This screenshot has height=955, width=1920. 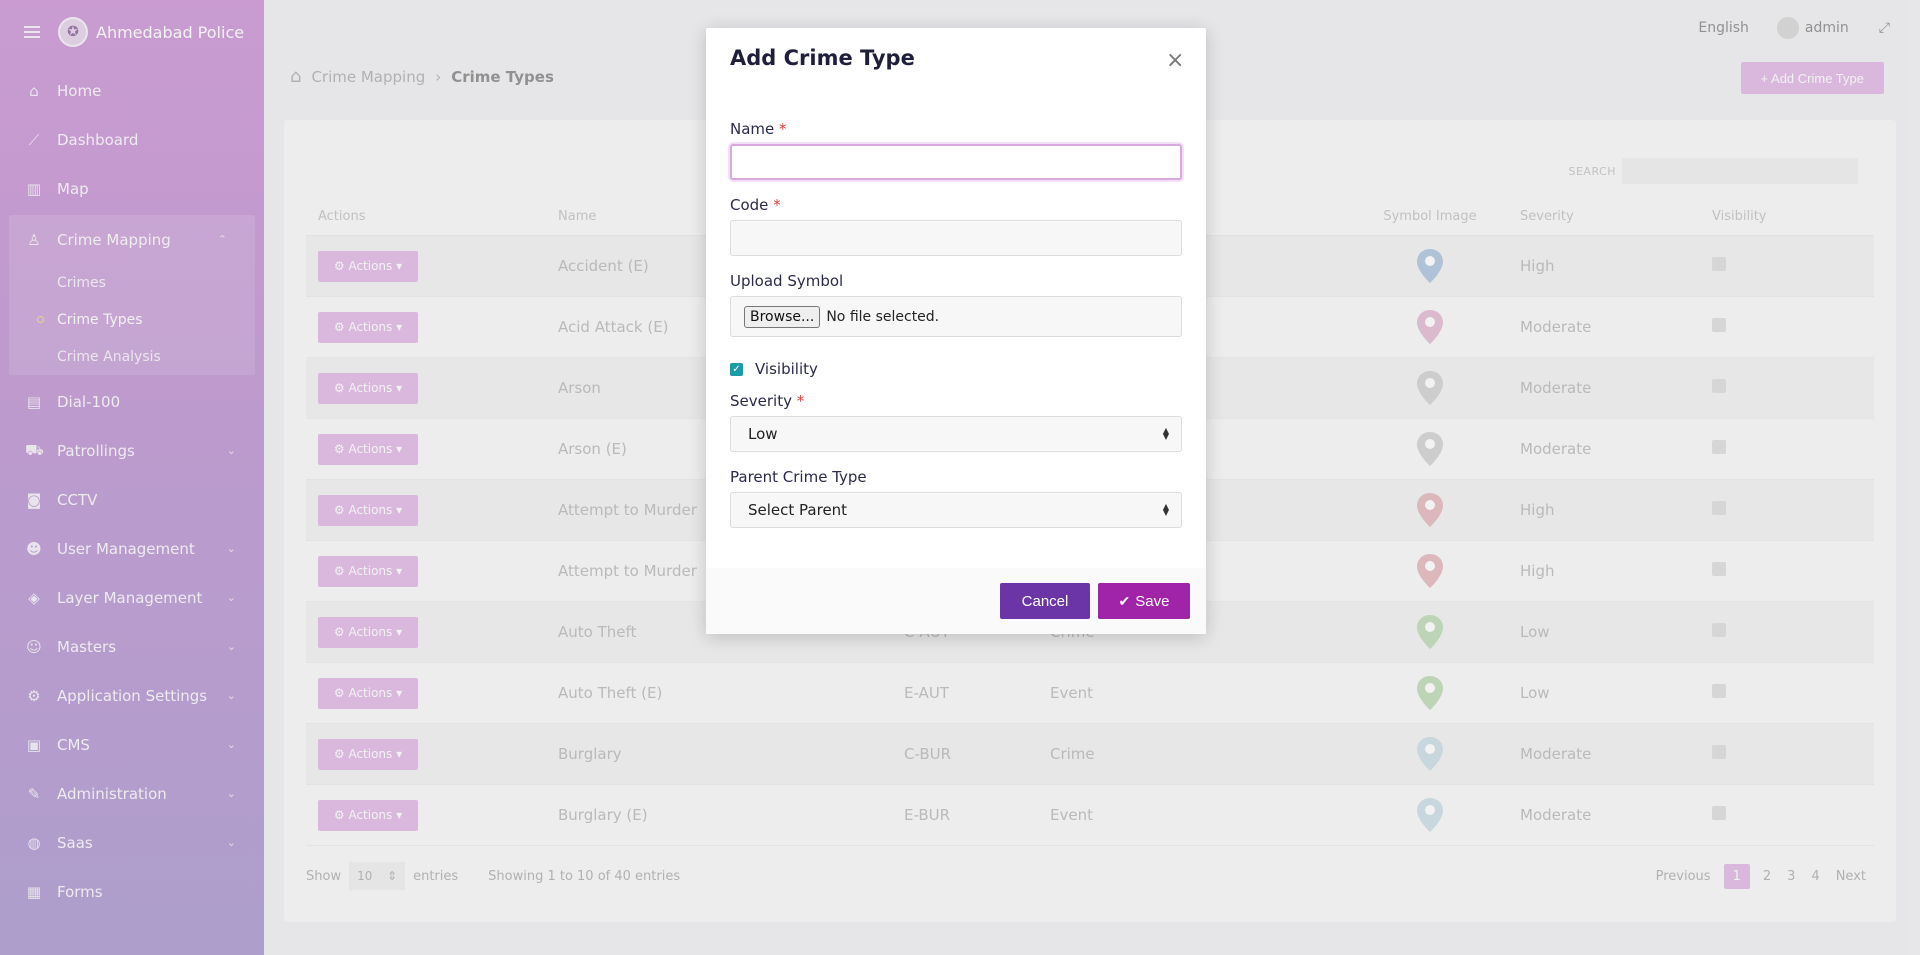 I want to click on save-button: ✔ Save, so click(x=1144, y=601).